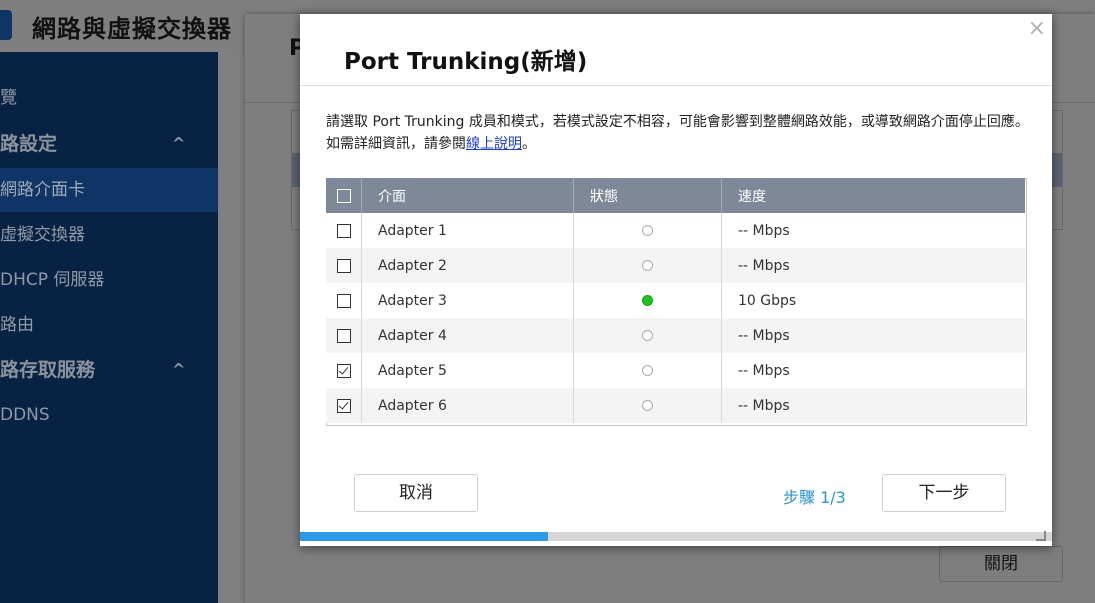  I want to click on cancel-button: 取消, so click(416, 493).